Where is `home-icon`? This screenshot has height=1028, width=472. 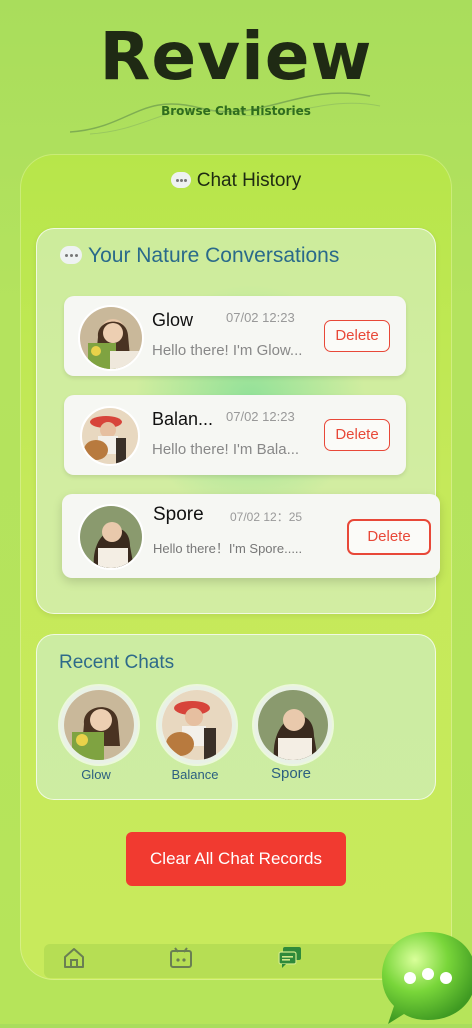
home-icon is located at coordinates (74, 958).